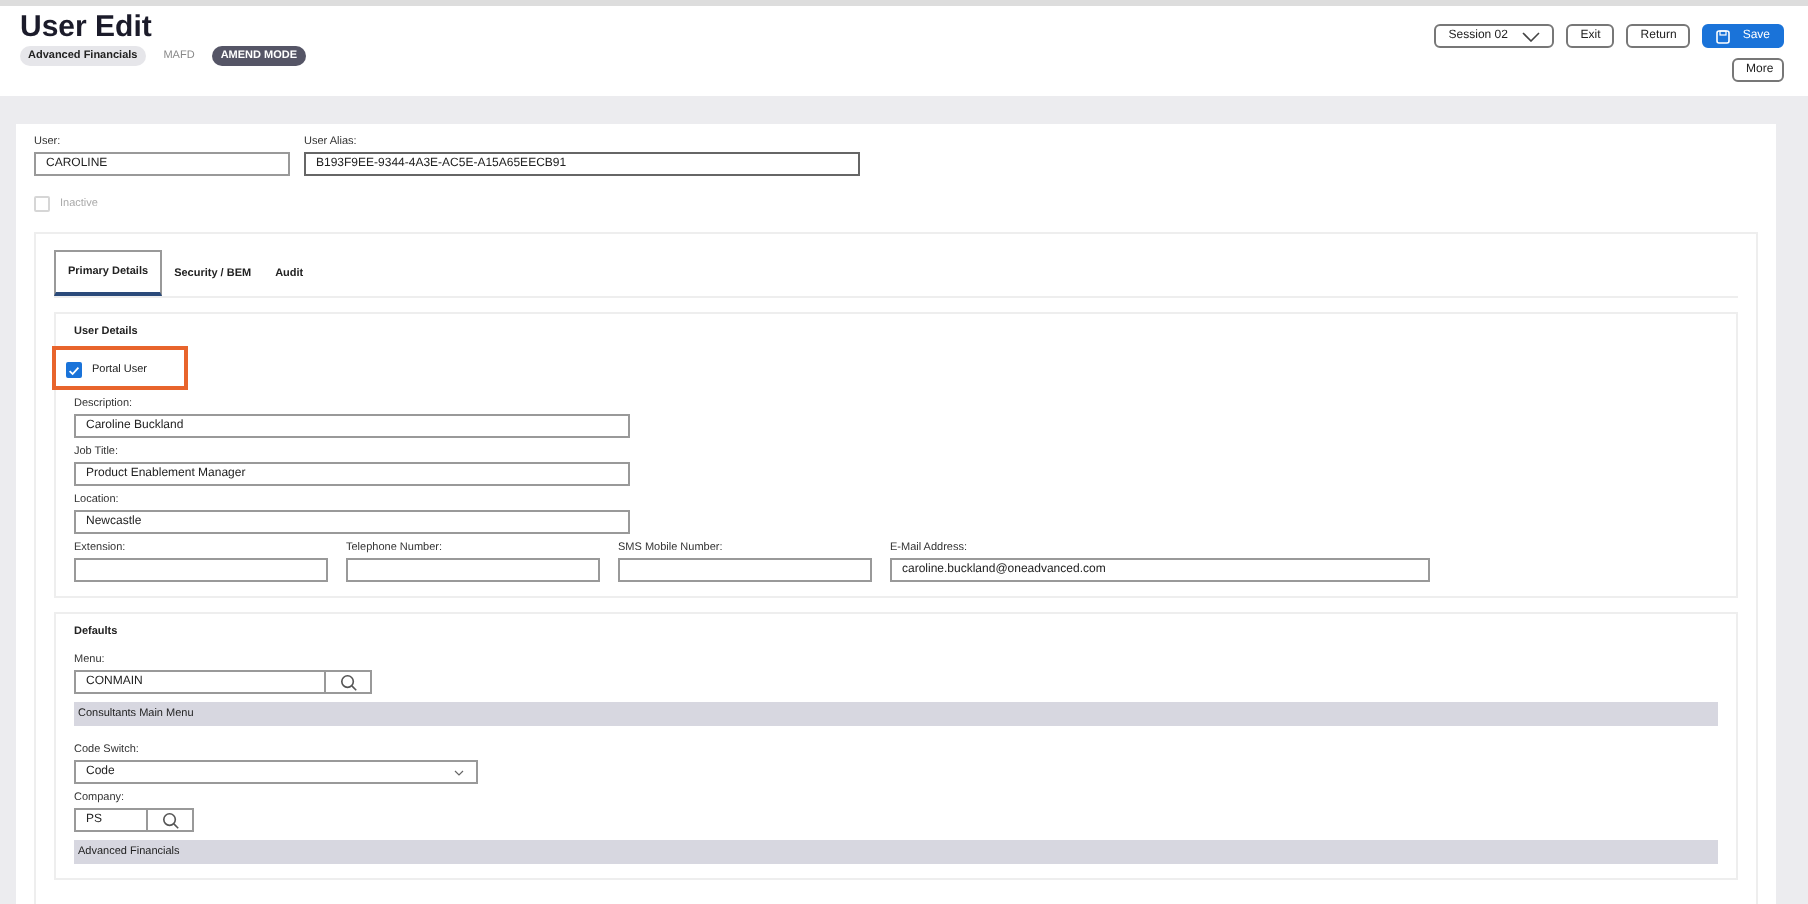 Image resolution: width=1808 pixels, height=904 pixels. I want to click on check-icon, so click(74, 370).